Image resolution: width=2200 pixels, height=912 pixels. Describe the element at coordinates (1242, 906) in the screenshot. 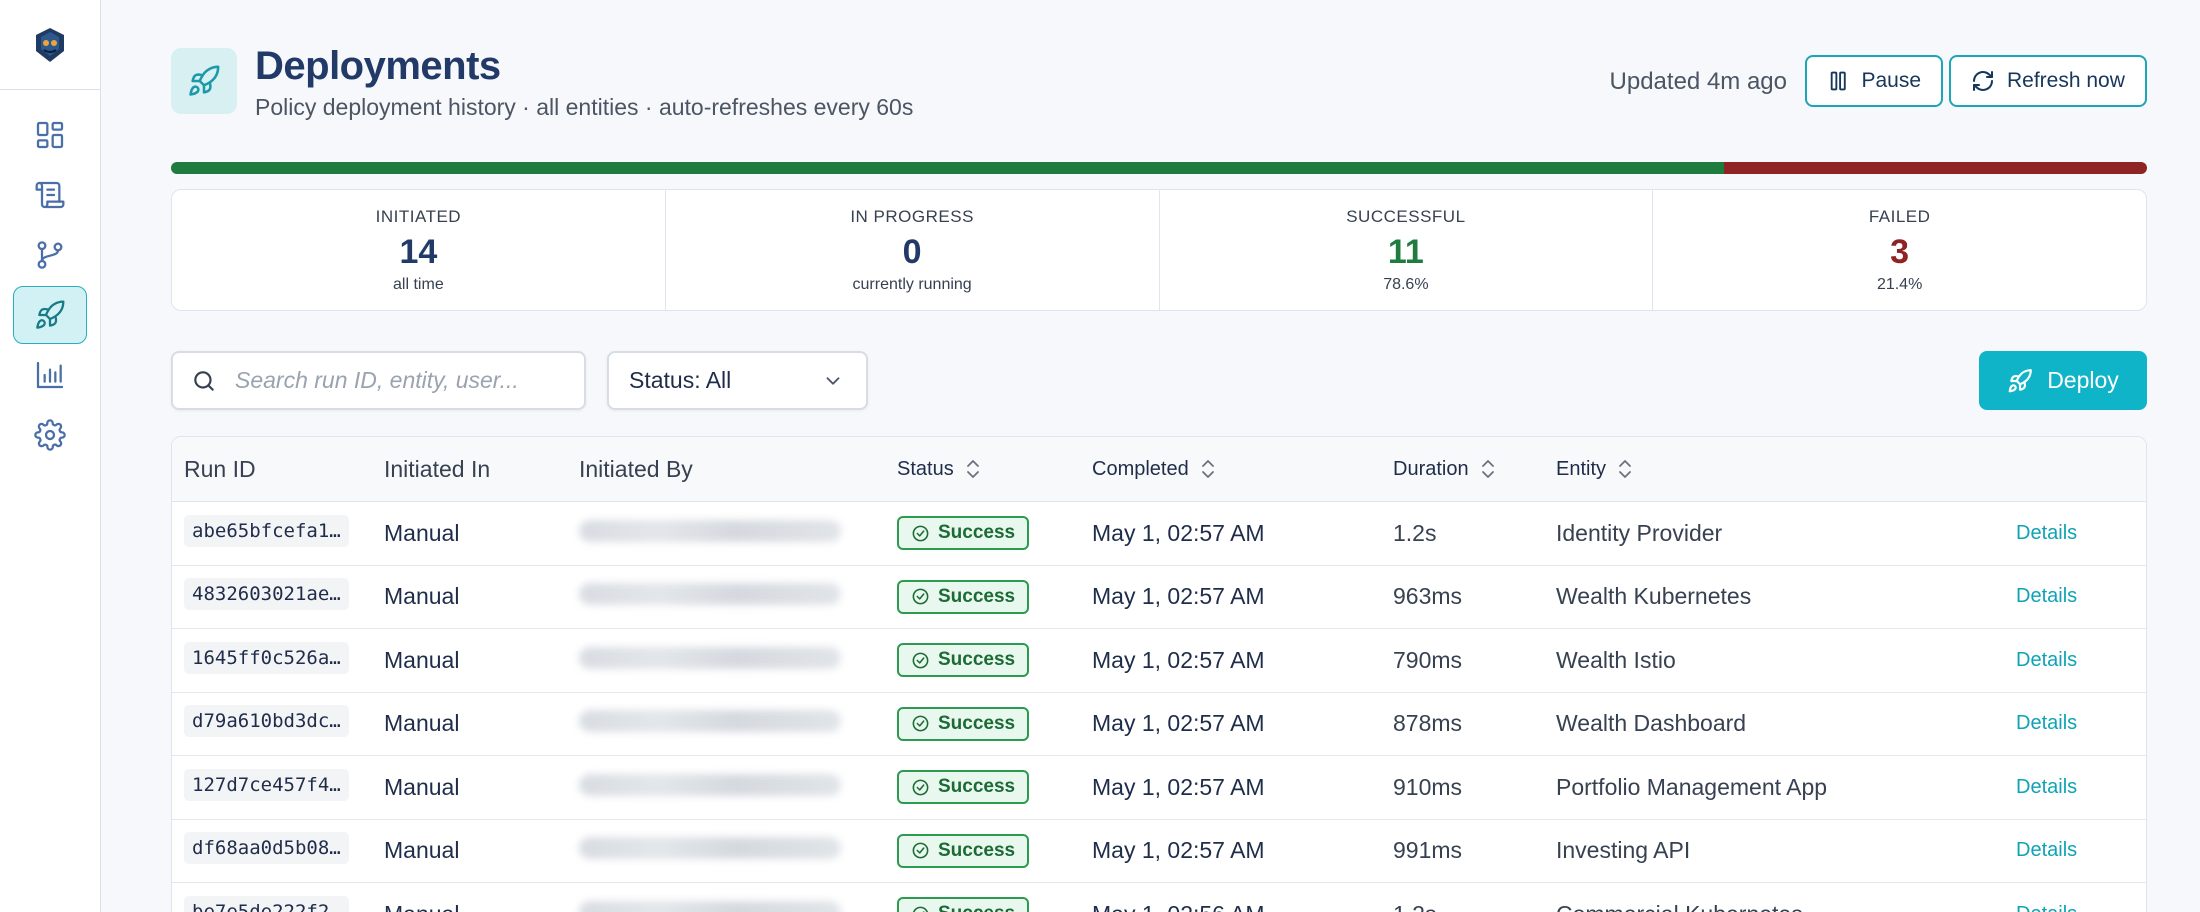

I see `cell-completed: May 1, 02:56 AM` at that location.